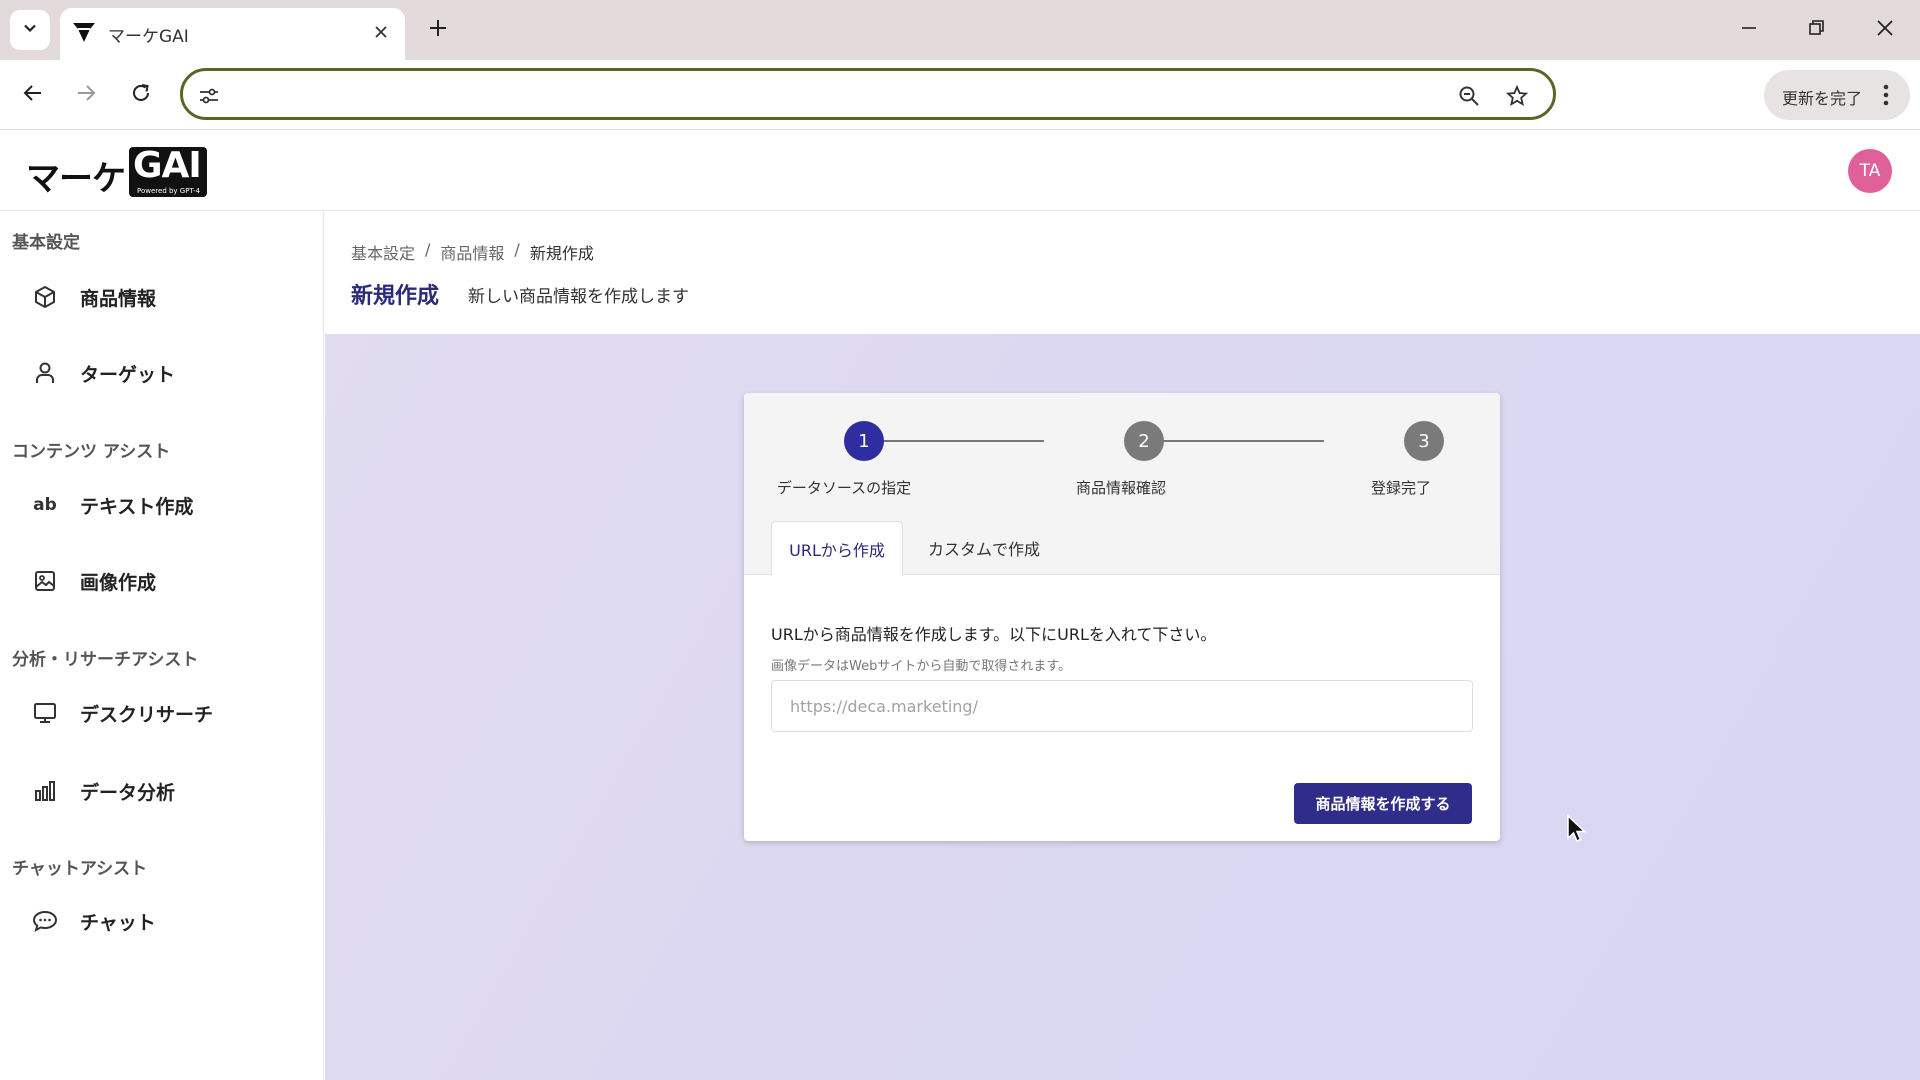  What do you see at coordinates (45, 713) in the screenshot?
I see `monitor-icon` at bounding box center [45, 713].